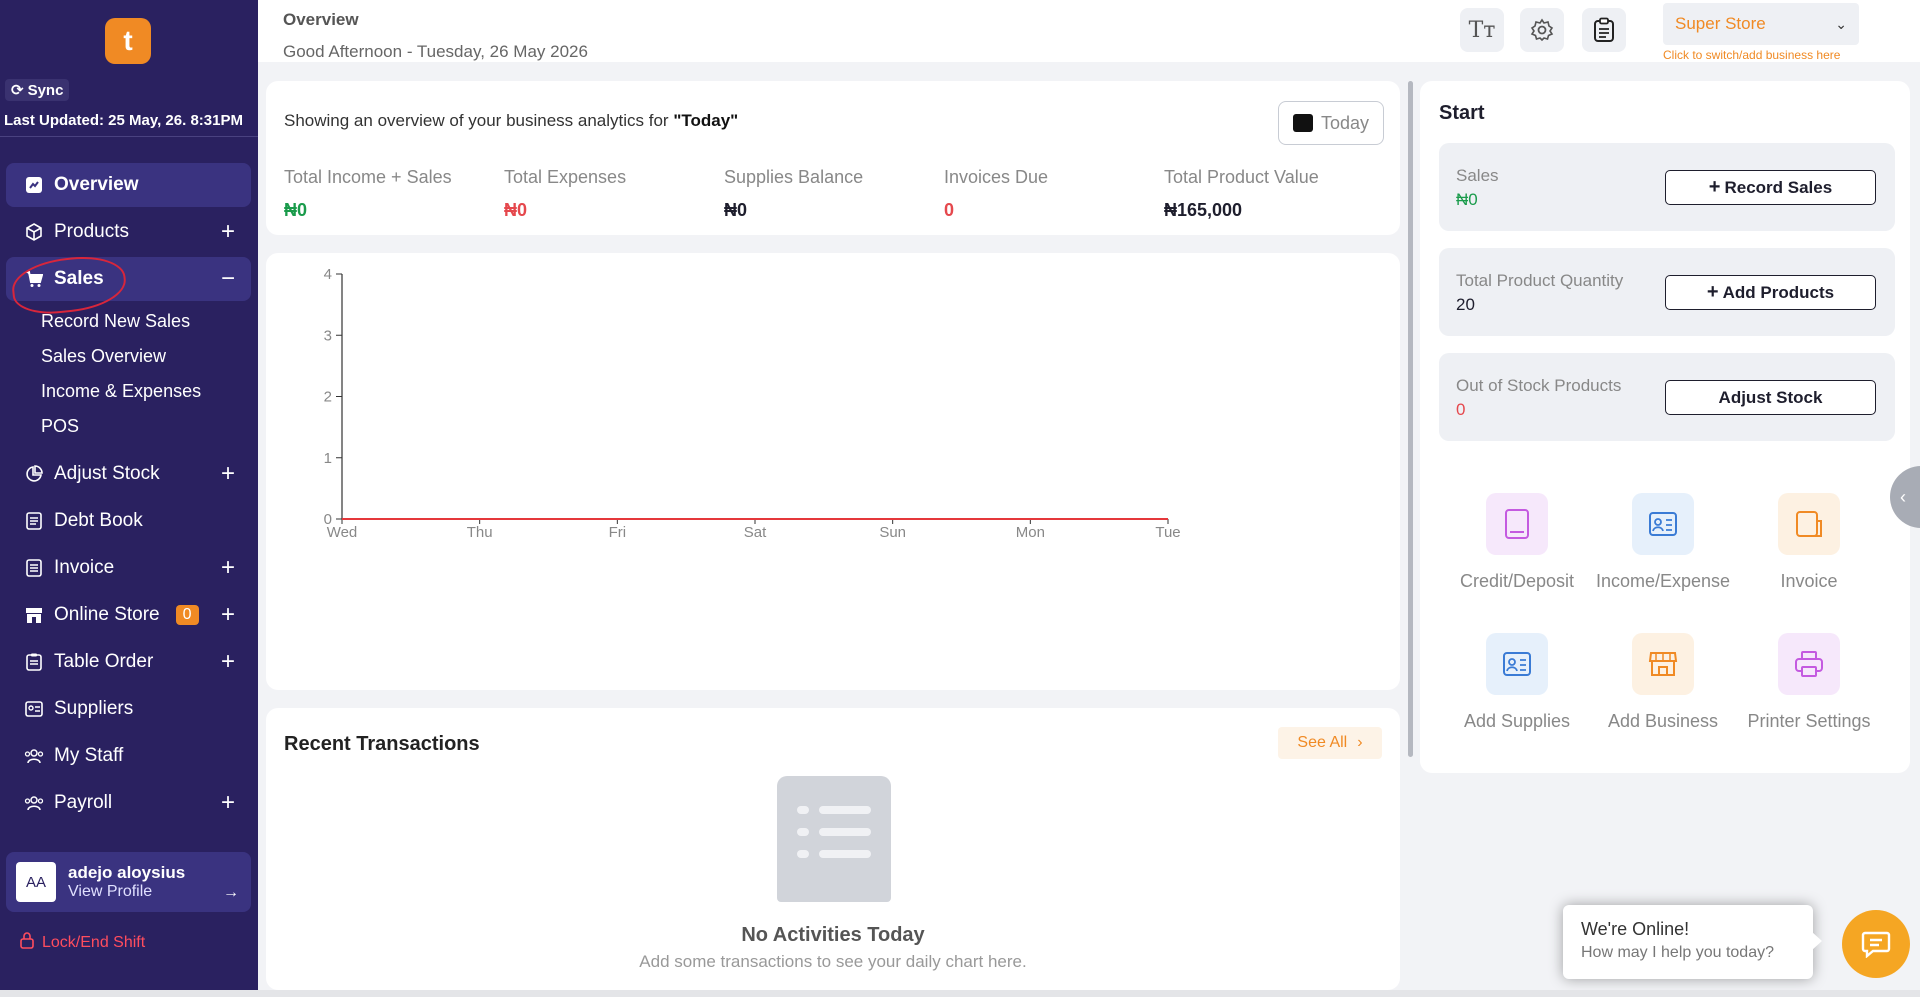 The height and width of the screenshot is (997, 1920). What do you see at coordinates (34, 803) in the screenshot?
I see `people-icon` at bounding box center [34, 803].